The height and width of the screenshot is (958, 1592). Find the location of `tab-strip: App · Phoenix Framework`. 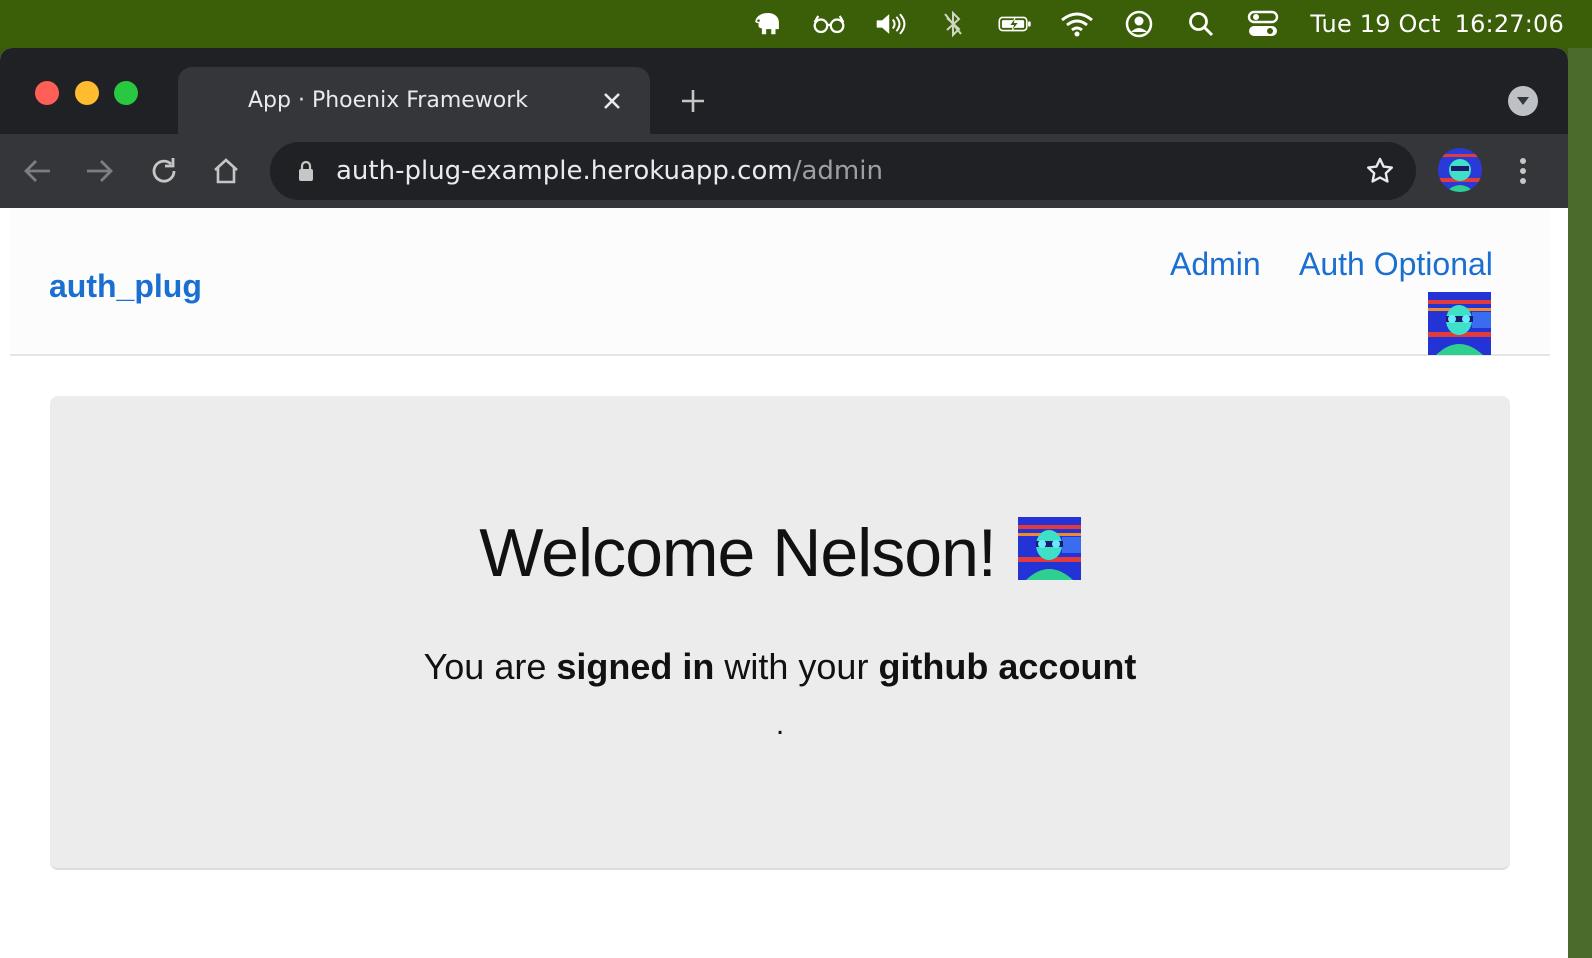

tab-strip: App · Phoenix Framework is located at coordinates (784, 91).